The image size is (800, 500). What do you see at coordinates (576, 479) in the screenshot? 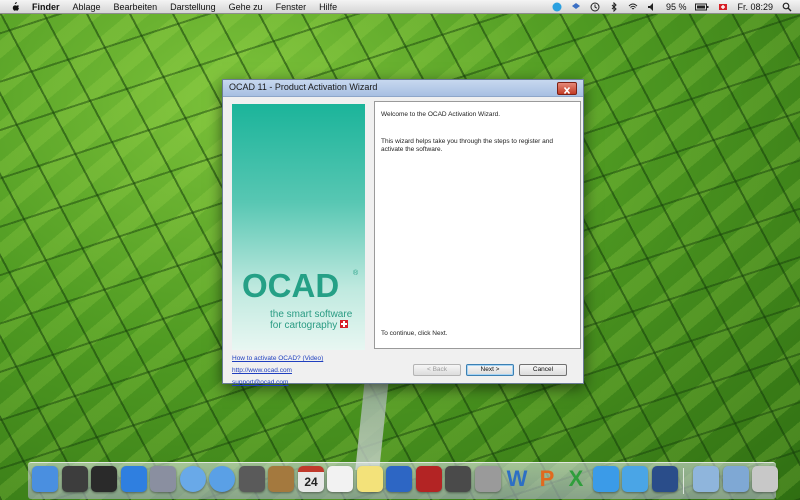
I see `excel-icon: X` at bounding box center [576, 479].